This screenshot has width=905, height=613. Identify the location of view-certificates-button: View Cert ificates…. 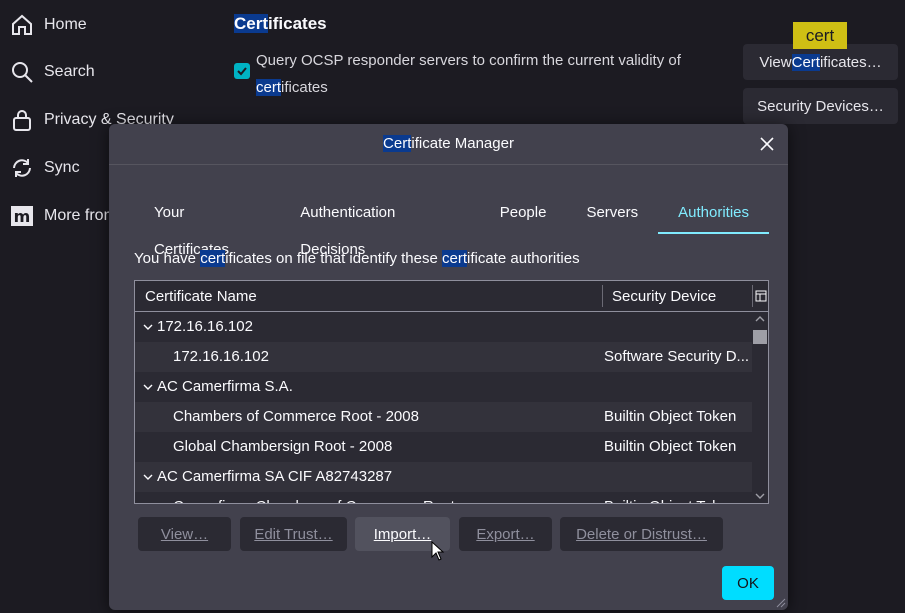
(820, 62).